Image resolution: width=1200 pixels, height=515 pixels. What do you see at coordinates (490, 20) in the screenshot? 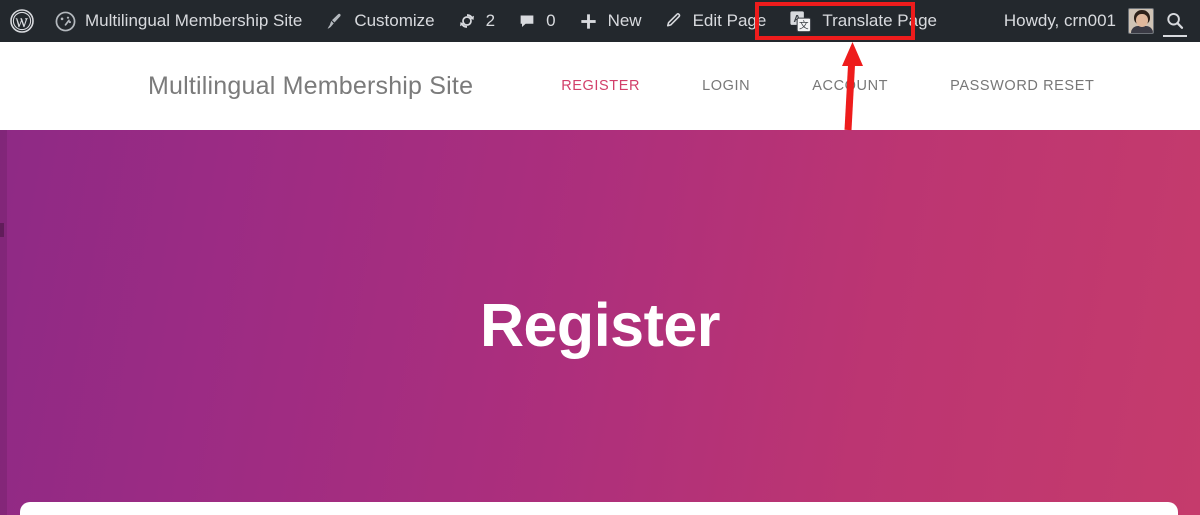
I see `admin-bar-updates-count: 2` at bounding box center [490, 20].